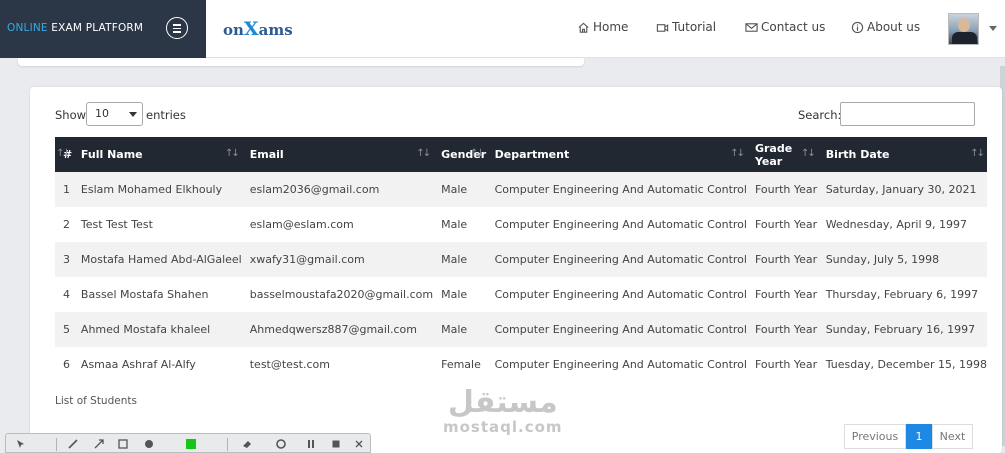 Image resolution: width=1005 pixels, height=453 pixels. Describe the element at coordinates (336, 444) in the screenshot. I see `stop-icon` at that location.